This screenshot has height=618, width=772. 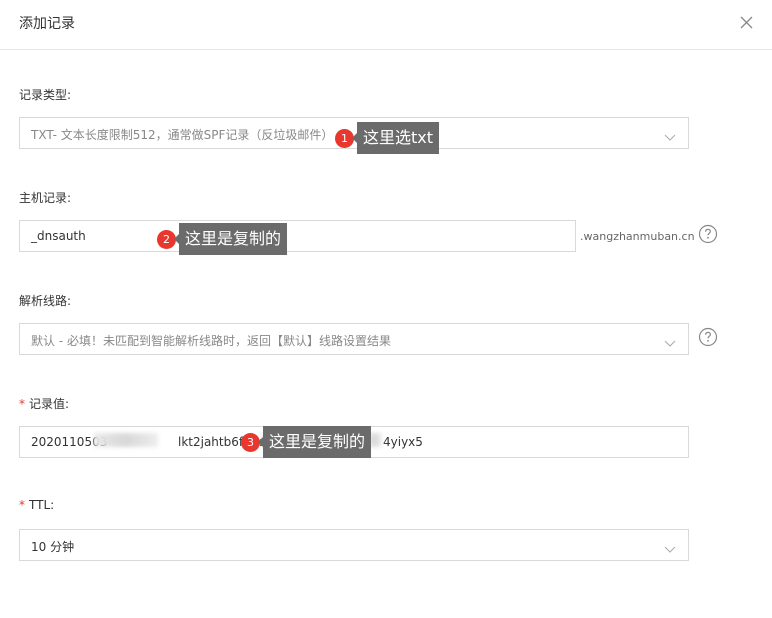 I want to click on host-input: _dnsauth, so click(x=297, y=236).